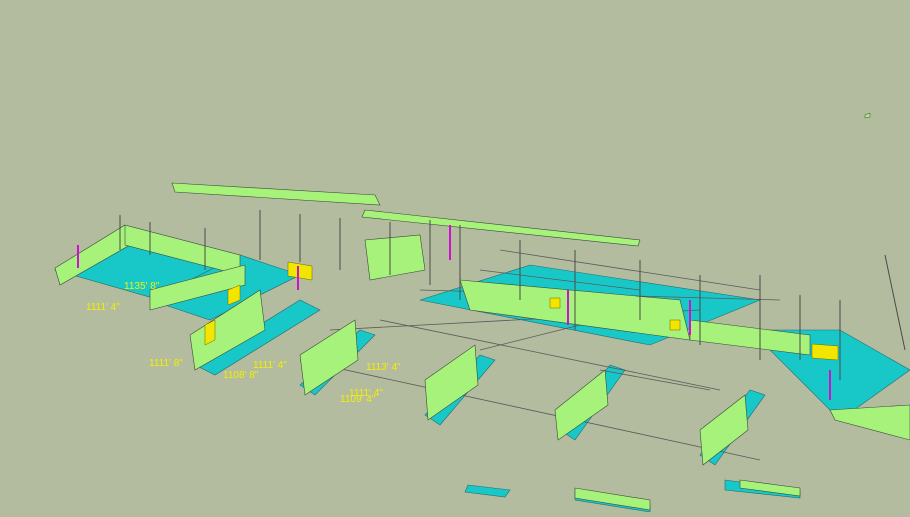 This screenshot has height=517, width=910. I want to click on elevation-label: 1113' 4", so click(383, 367).